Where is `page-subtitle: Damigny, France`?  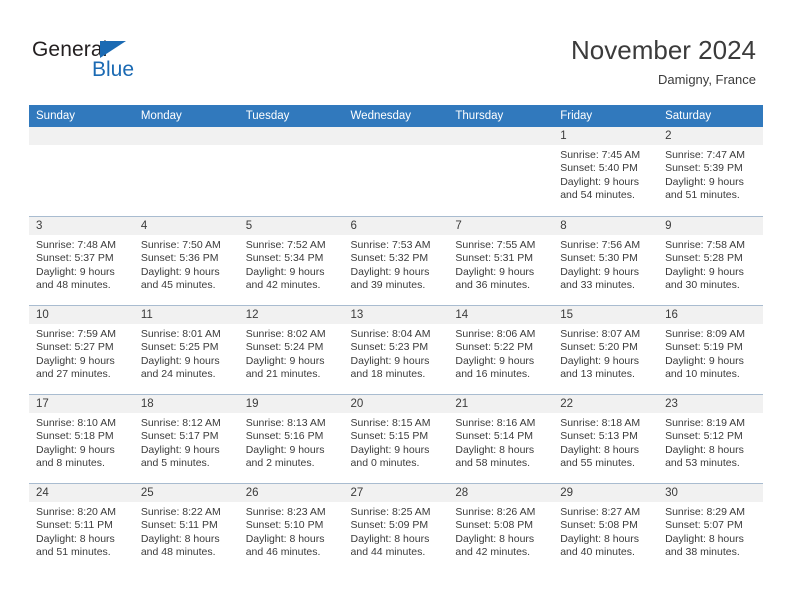 page-subtitle: Damigny, France is located at coordinates (706, 79).